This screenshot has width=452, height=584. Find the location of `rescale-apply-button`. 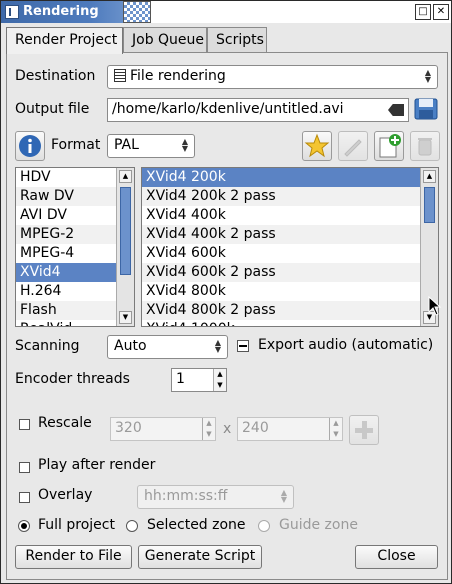

rescale-apply-button is located at coordinates (364, 430).